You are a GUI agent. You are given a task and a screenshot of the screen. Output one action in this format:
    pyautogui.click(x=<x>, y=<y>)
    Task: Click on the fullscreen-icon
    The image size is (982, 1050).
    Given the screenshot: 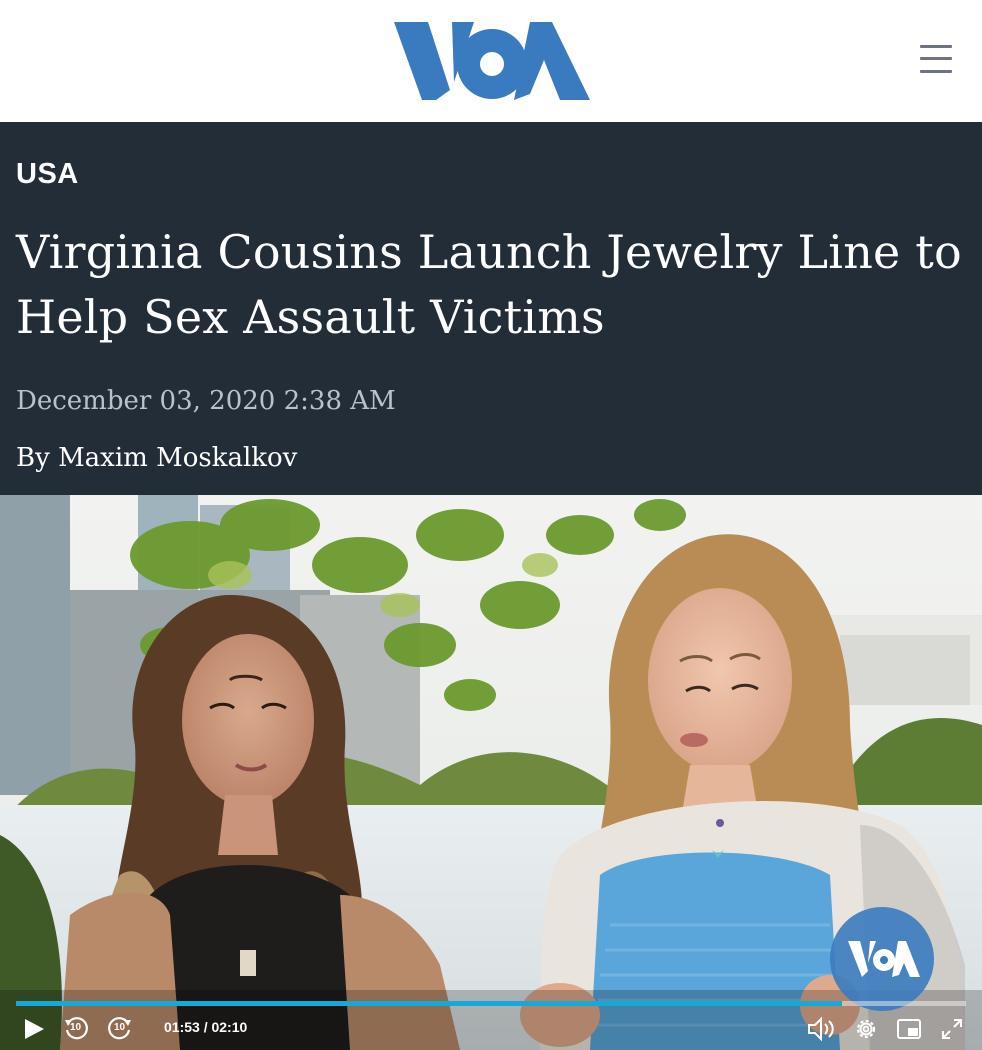 What is the action you would take?
    pyautogui.click(x=952, y=1029)
    